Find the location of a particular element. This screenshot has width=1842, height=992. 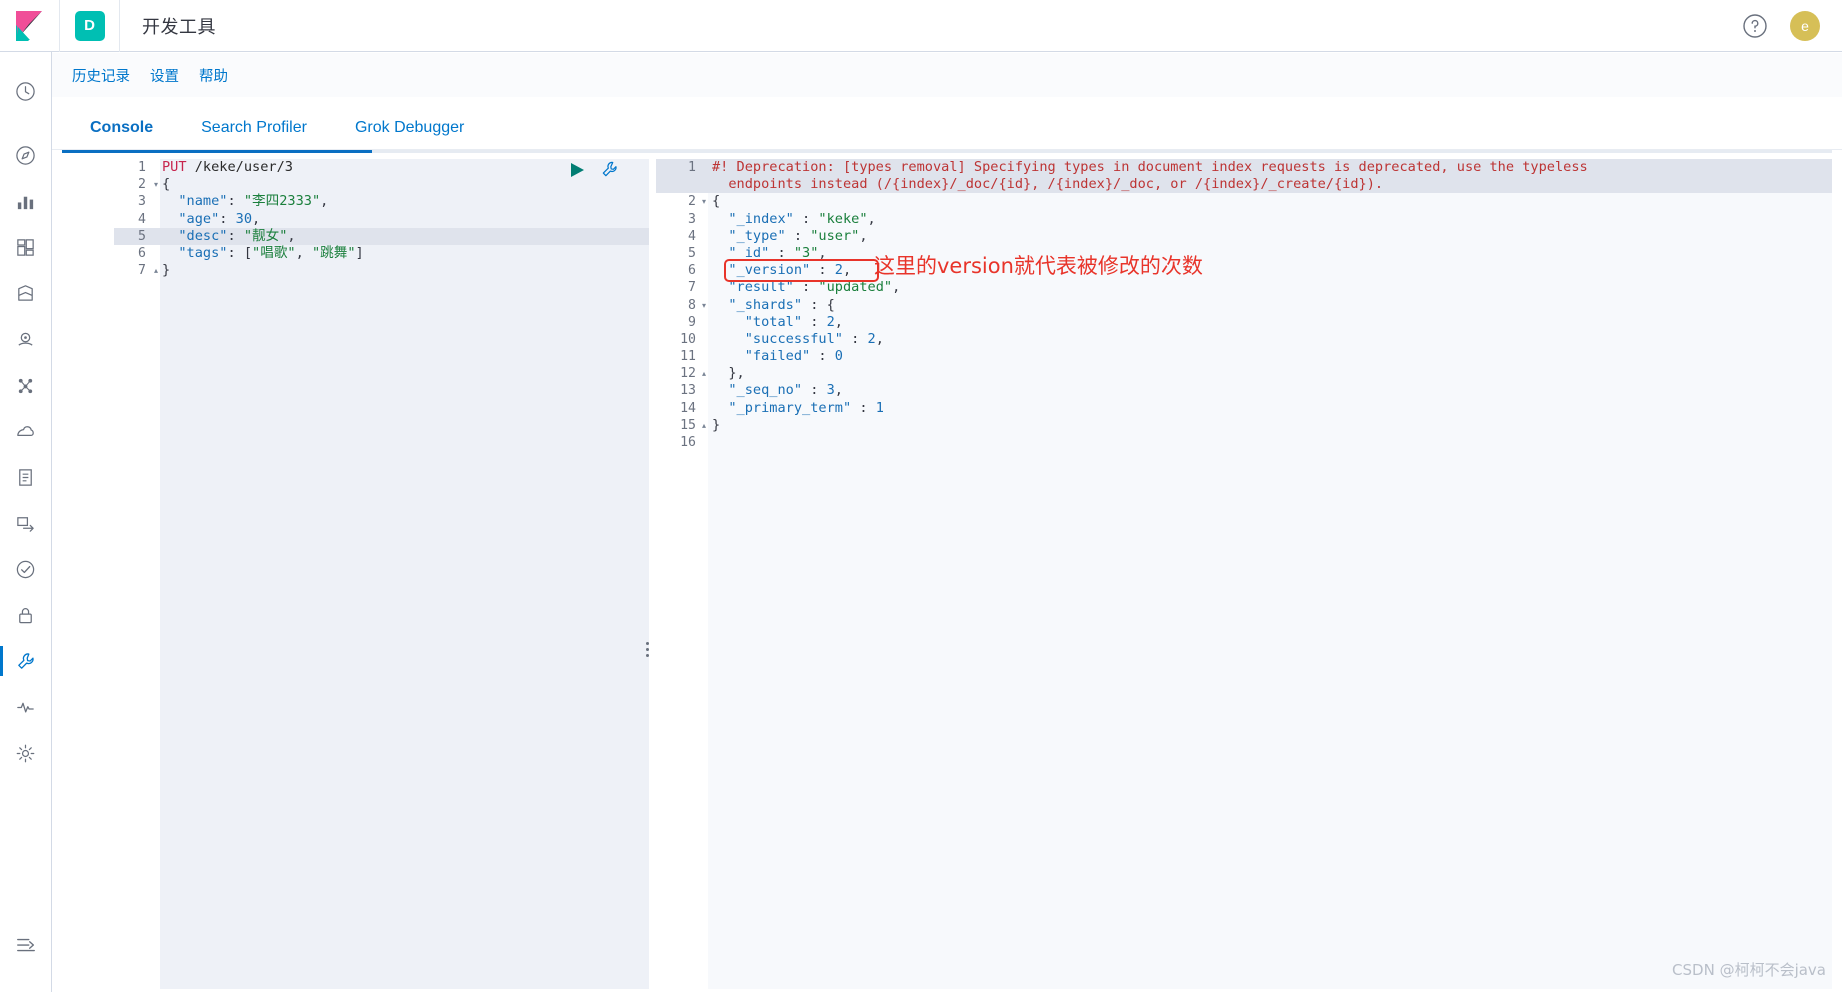

response-line: 15 ▴} is located at coordinates (1244, 425).